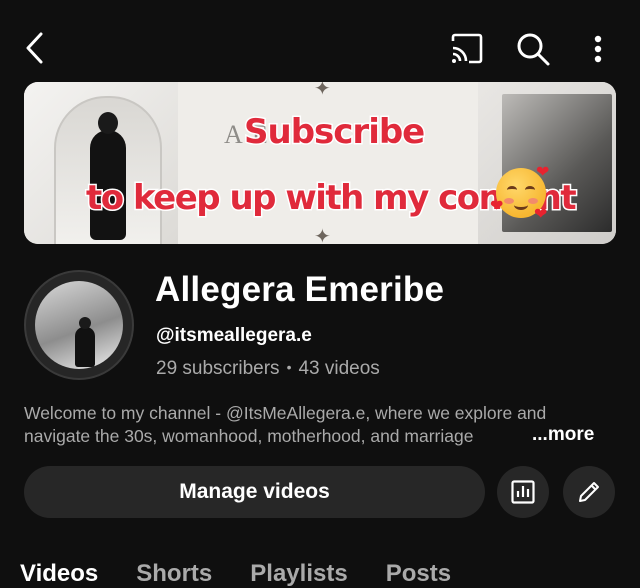 The width and height of the screenshot is (640, 588). I want to click on cast-icon, so click(467, 48).